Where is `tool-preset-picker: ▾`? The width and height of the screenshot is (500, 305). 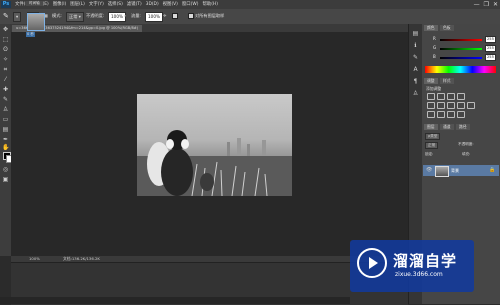 tool-preset-picker: ▾ is located at coordinates (17, 17).